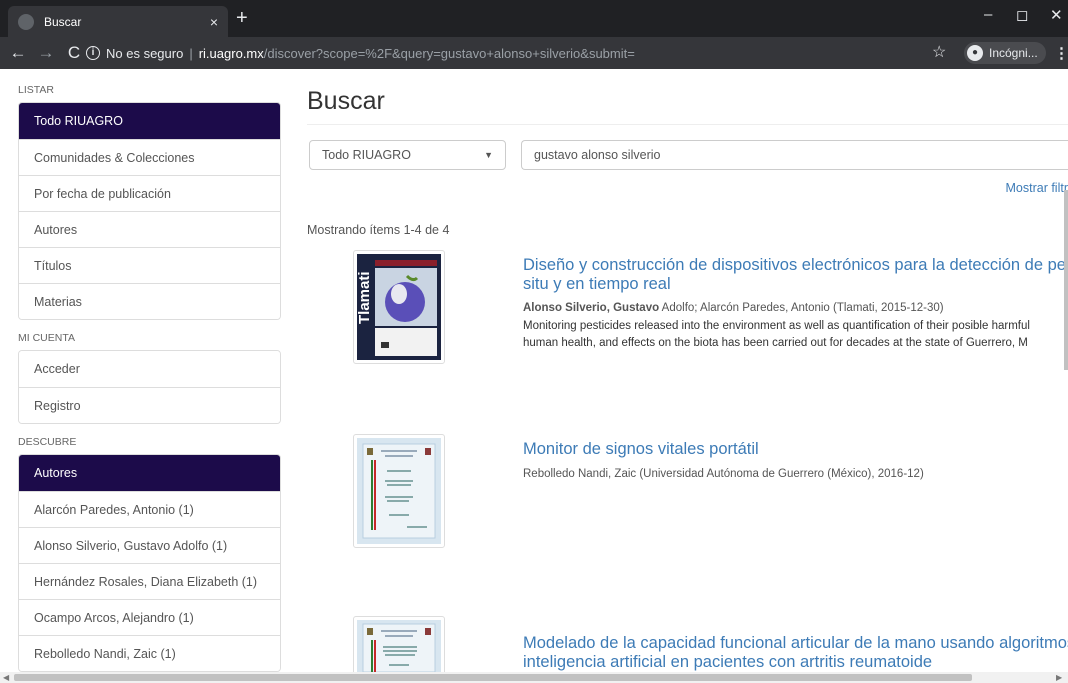 The width and height of the screenshot is (1068, 683). Describe the element at coordinates (149, 509) in the screenshot. I see `facet-item-alarcon: Alarcón Paredes, Antonio (1)` at that location.